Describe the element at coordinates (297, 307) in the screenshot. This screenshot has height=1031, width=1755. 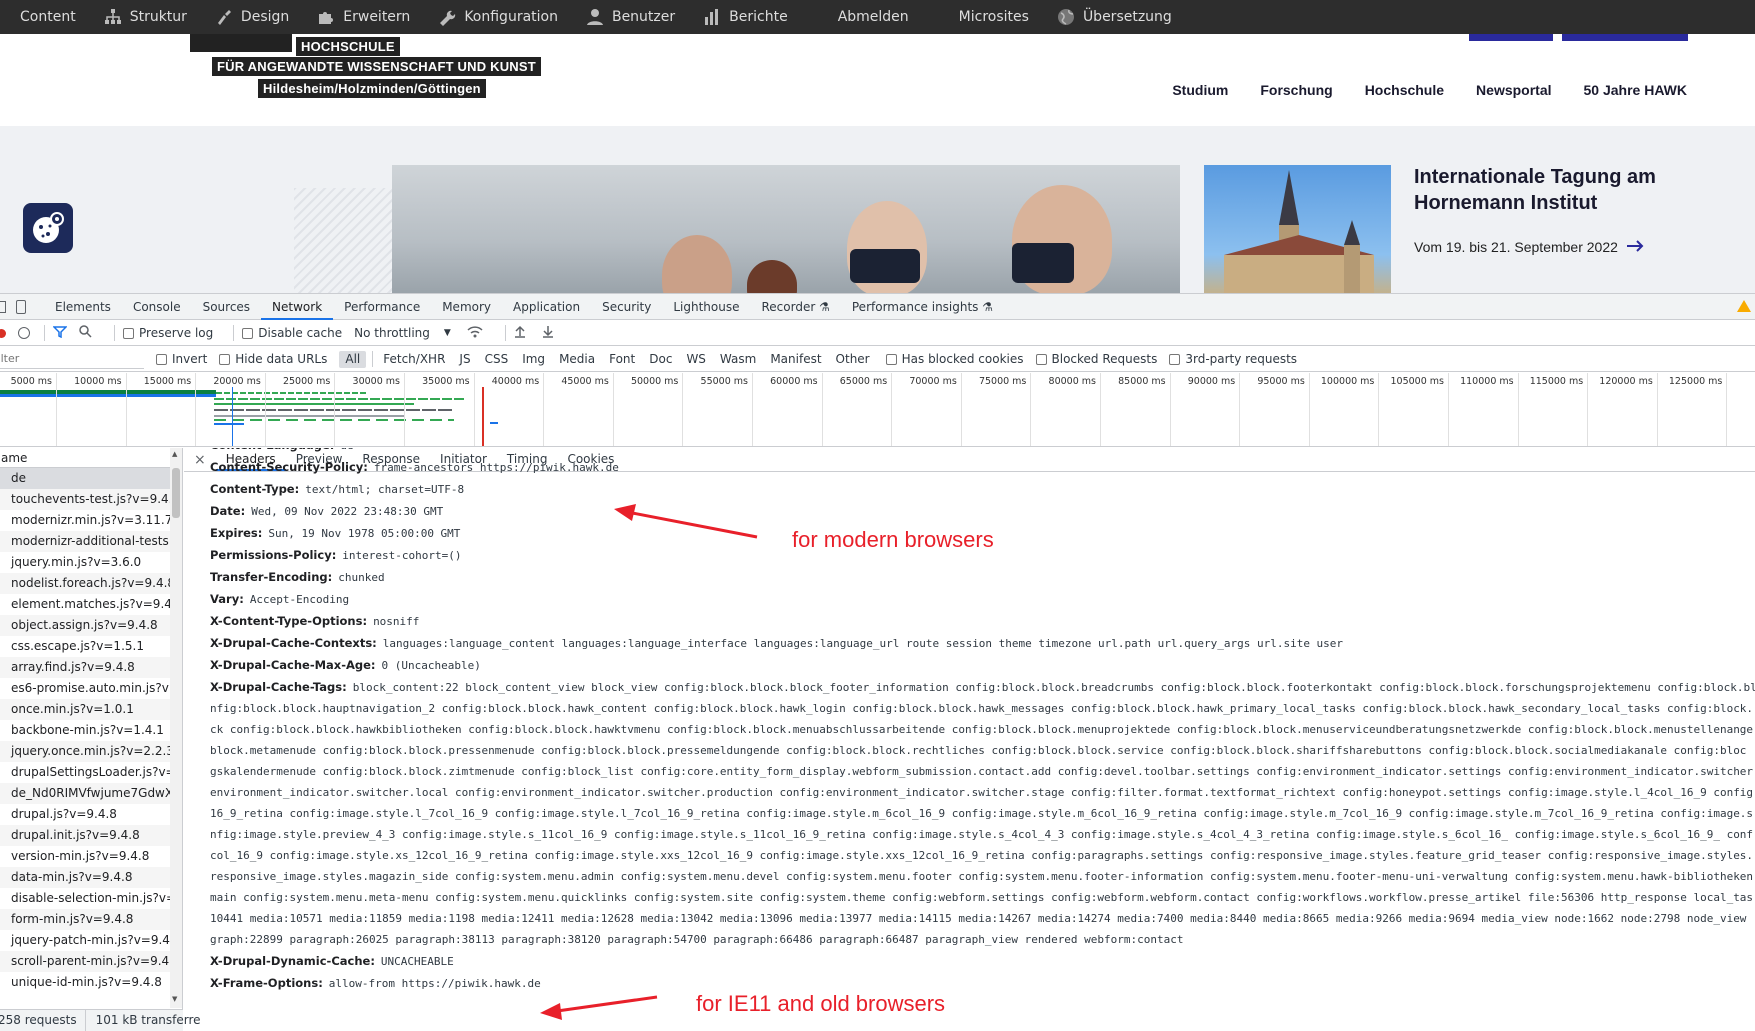
I see `tab-network: Network` at that location.